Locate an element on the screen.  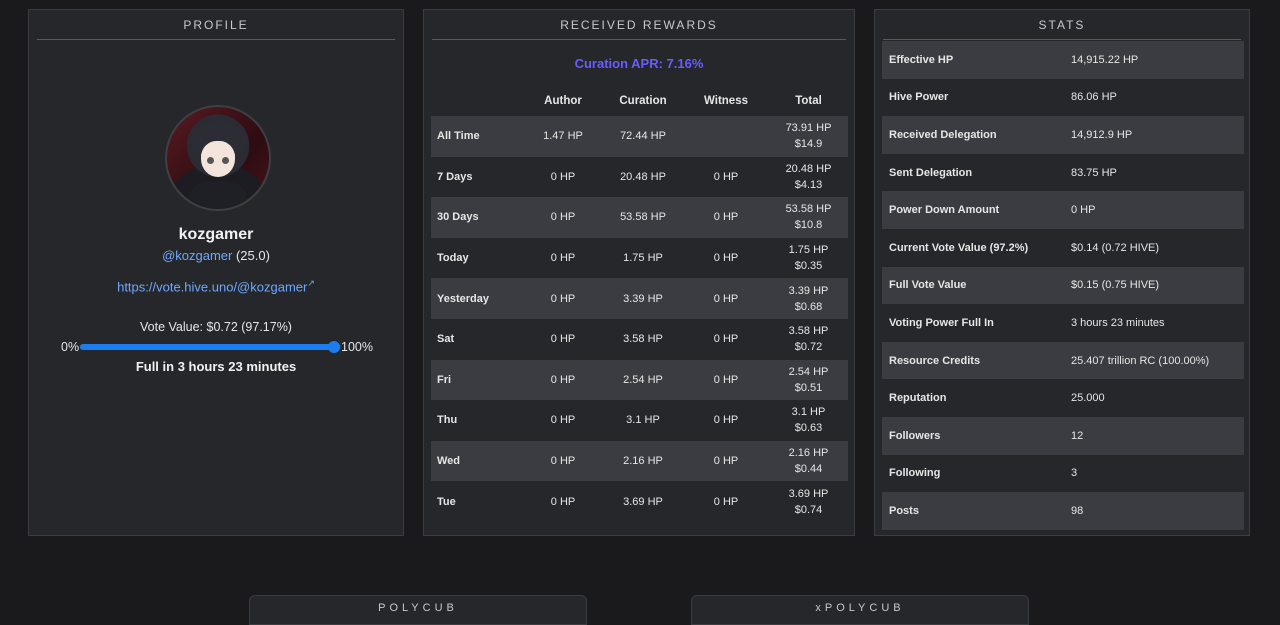
tab-xpolycub: xPOLYCUB is located at coordinates (860, 610).